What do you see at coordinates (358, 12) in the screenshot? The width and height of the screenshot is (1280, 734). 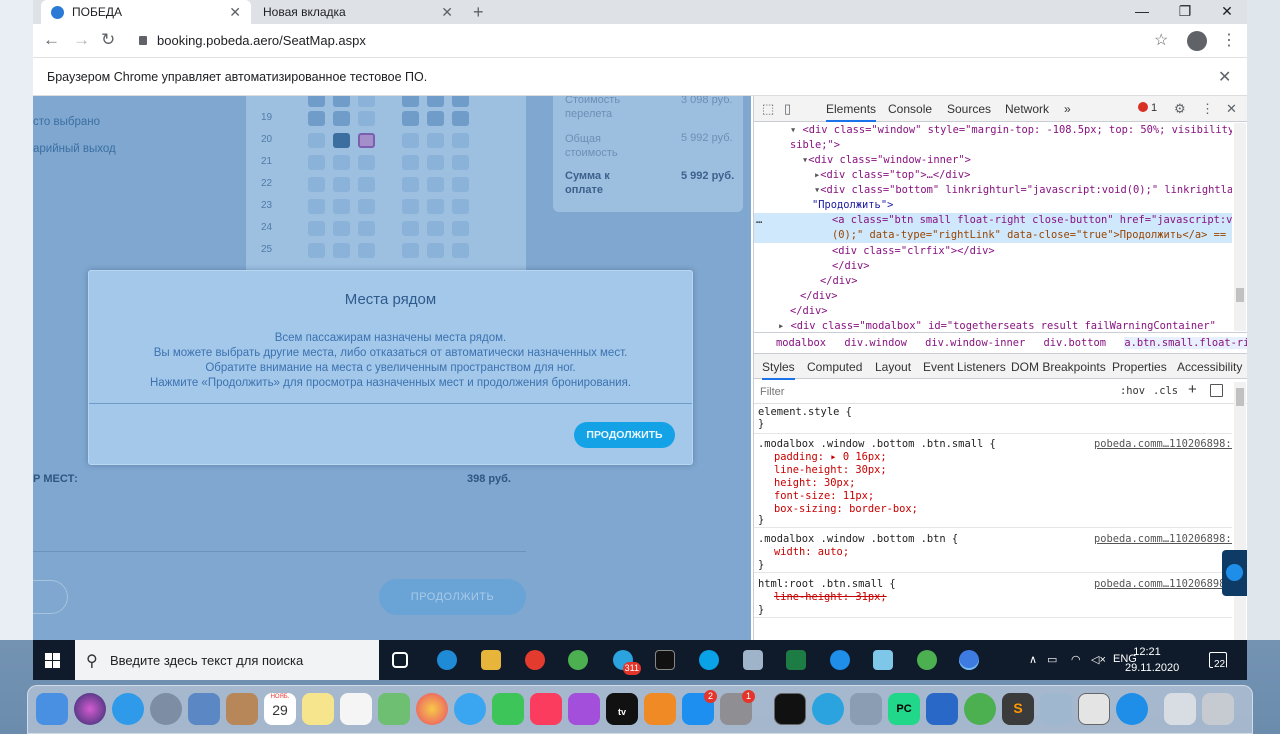 I see `tab-new: Новая вкладка ✕` at bounding box center [358, 12].